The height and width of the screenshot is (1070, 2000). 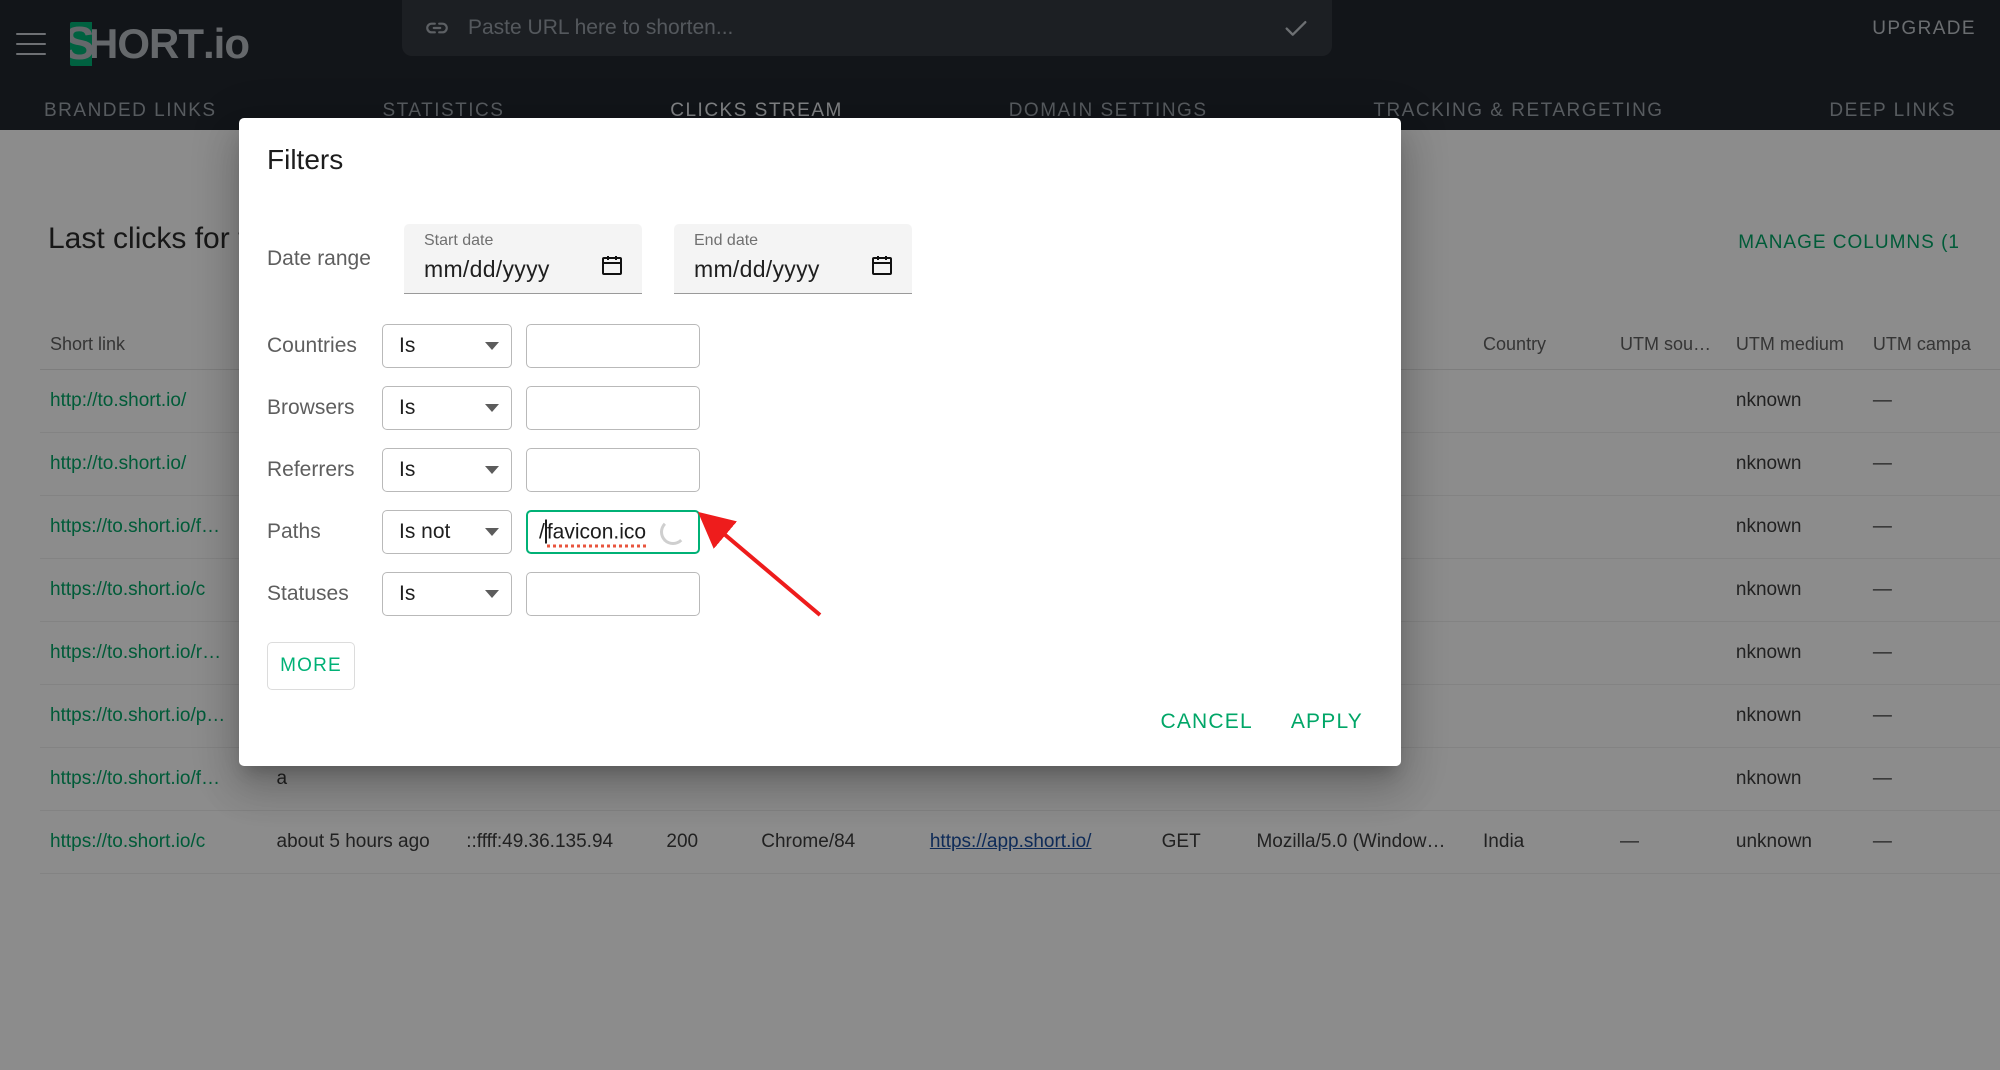 I want to click on date-range-label: Date range, so click(x=319, y=258).